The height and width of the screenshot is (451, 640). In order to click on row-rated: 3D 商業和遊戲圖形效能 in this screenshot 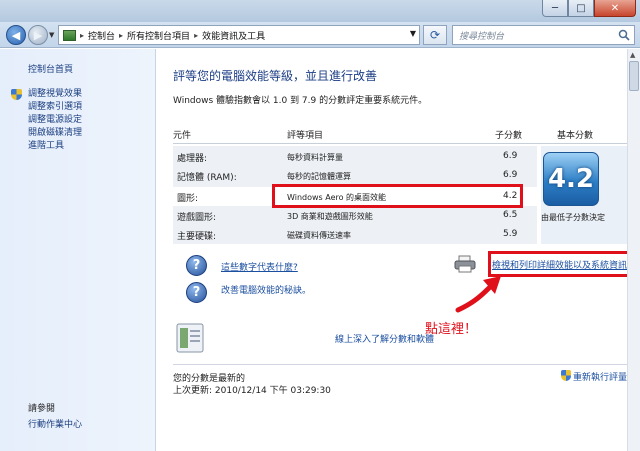, I will do `click(330, 216)`.